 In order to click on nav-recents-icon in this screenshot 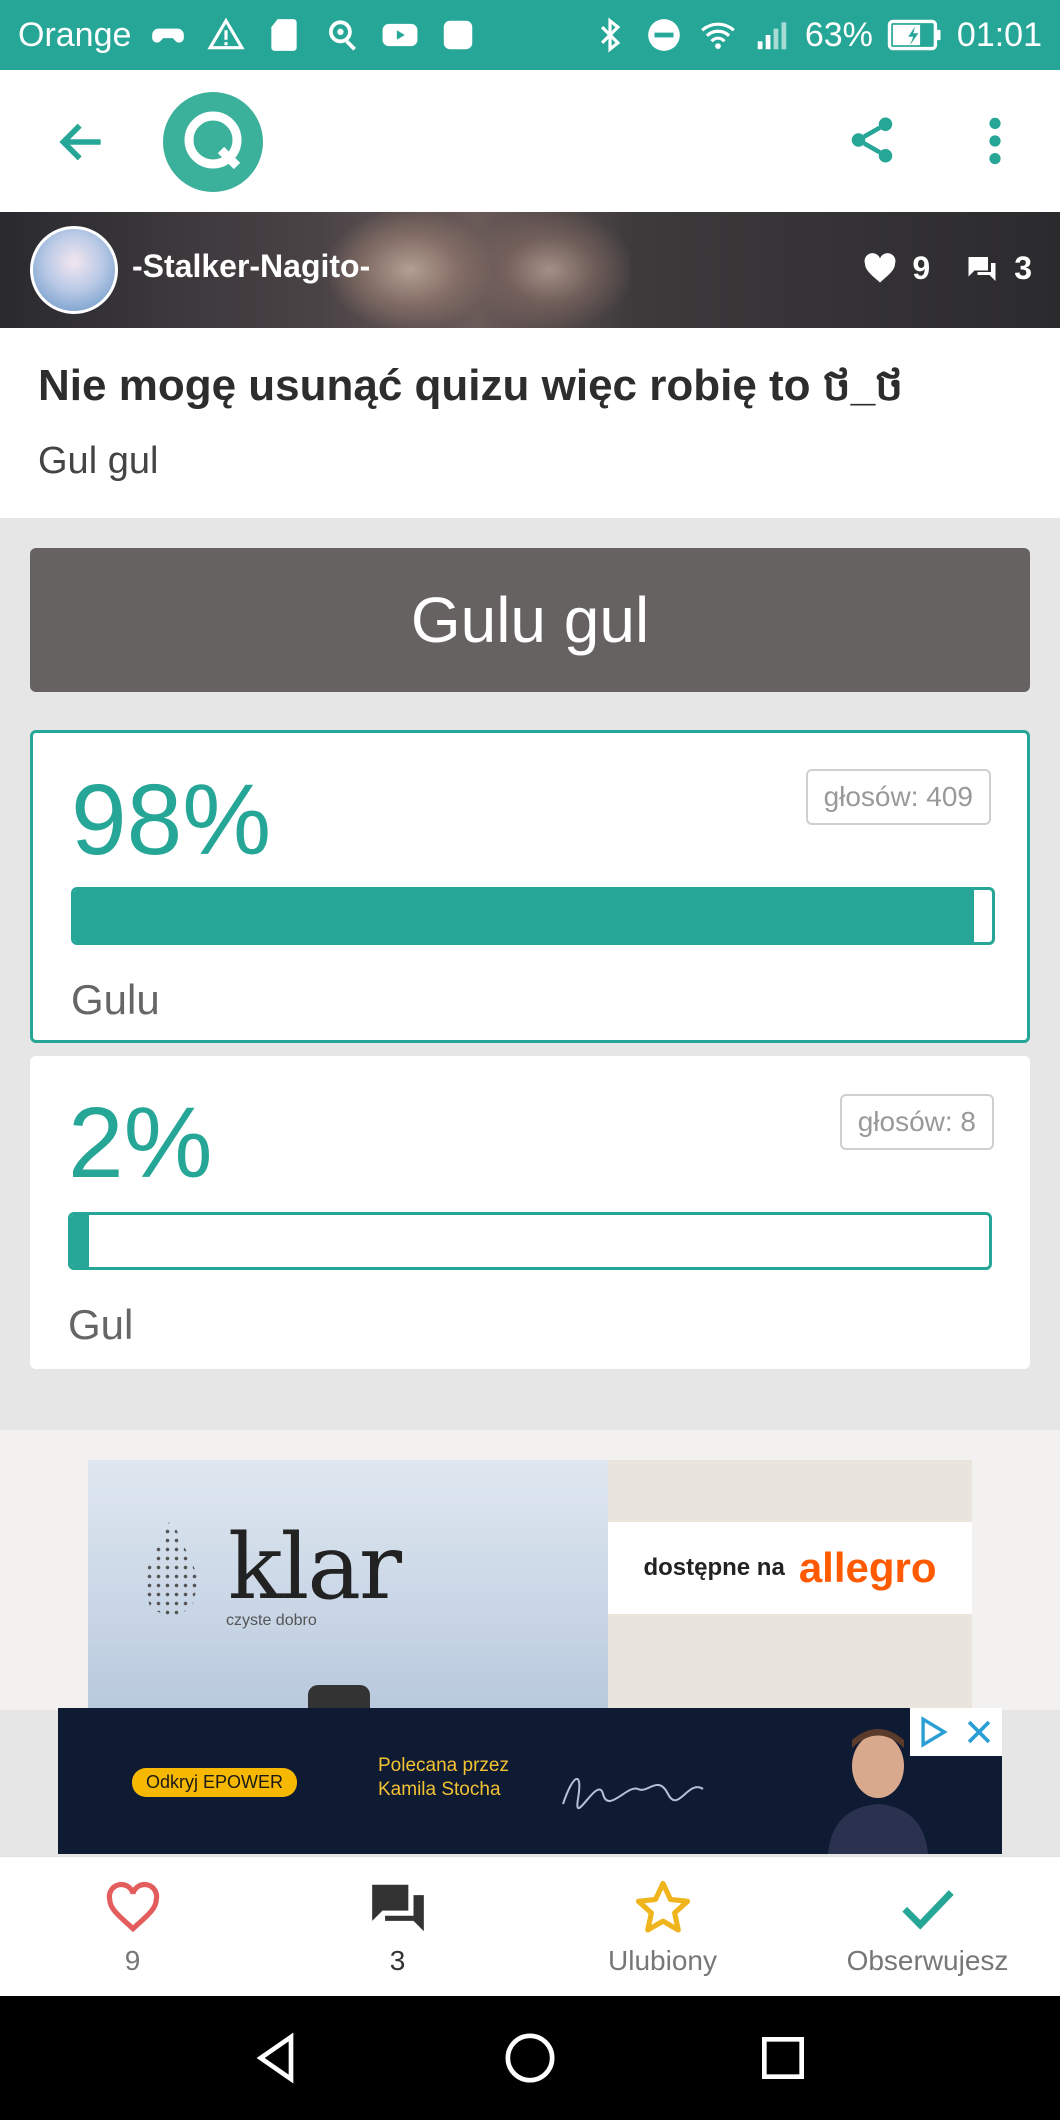, I will do `click(783, 2058)`.